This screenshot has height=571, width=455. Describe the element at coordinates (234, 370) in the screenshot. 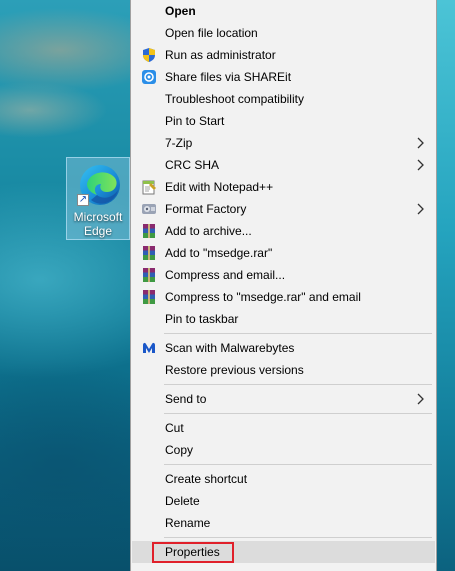

I see `menu-item-label: Restore previous versions` at that location.